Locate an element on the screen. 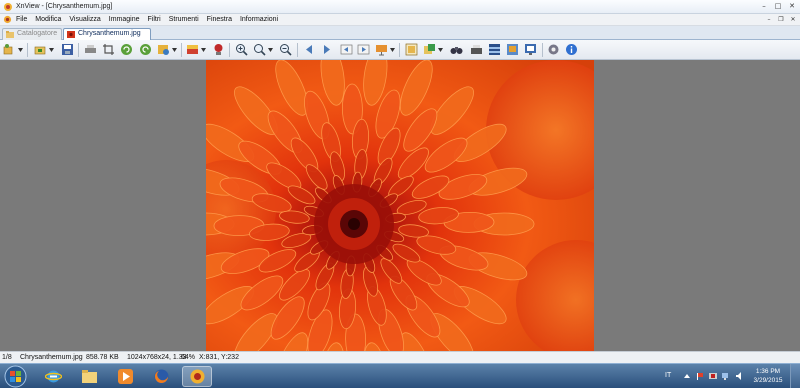 Image resolution: width=800 pixels, height=388 pixels. info-icon is located at coordinates (571, 49).